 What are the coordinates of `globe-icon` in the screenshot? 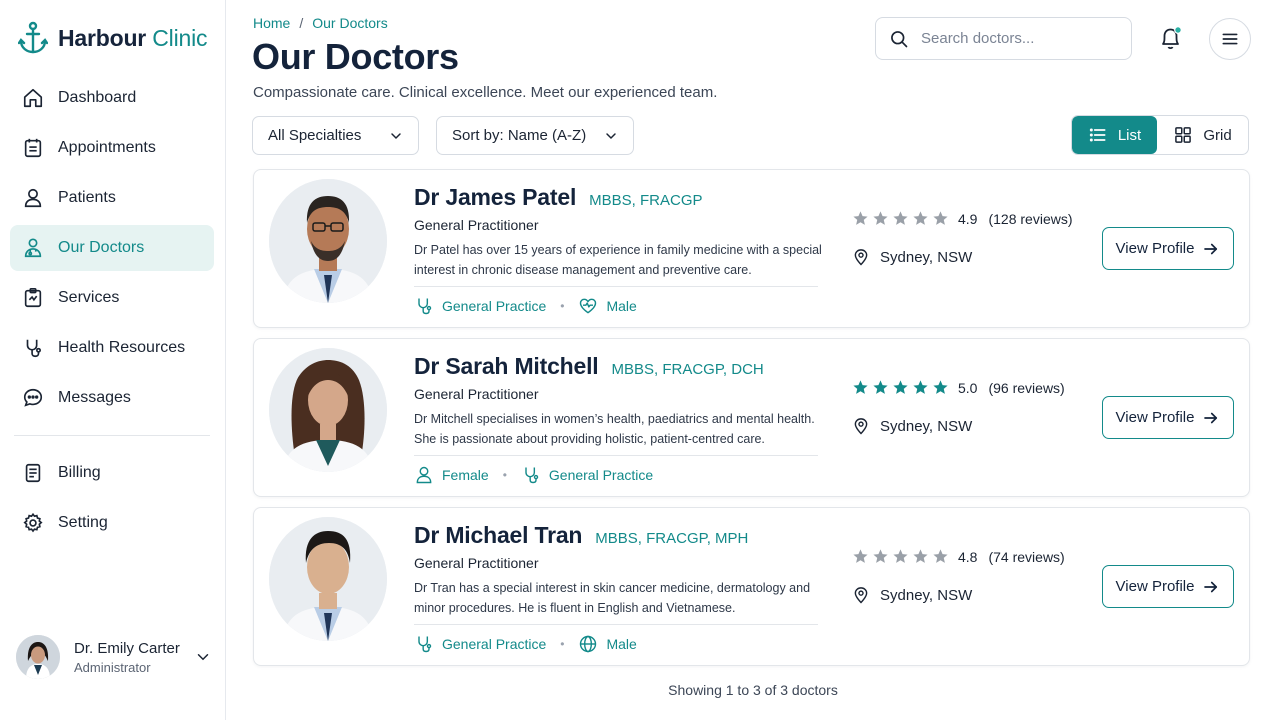 It's located at (588, 644).